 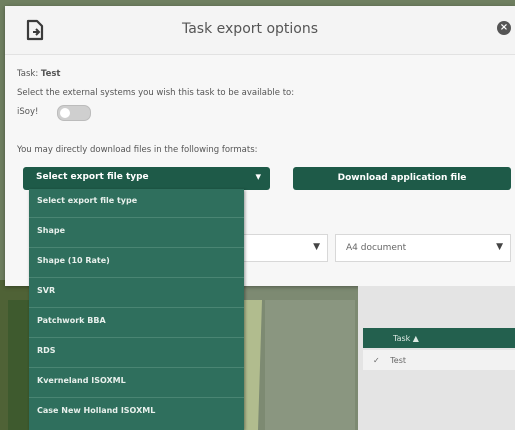 I want to click on paper-size-select: A4 document ▼, so click(x=423, y=248).